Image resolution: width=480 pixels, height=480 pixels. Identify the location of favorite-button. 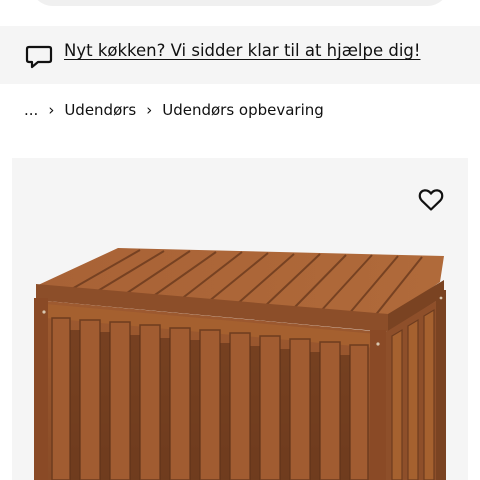
(431, 200).